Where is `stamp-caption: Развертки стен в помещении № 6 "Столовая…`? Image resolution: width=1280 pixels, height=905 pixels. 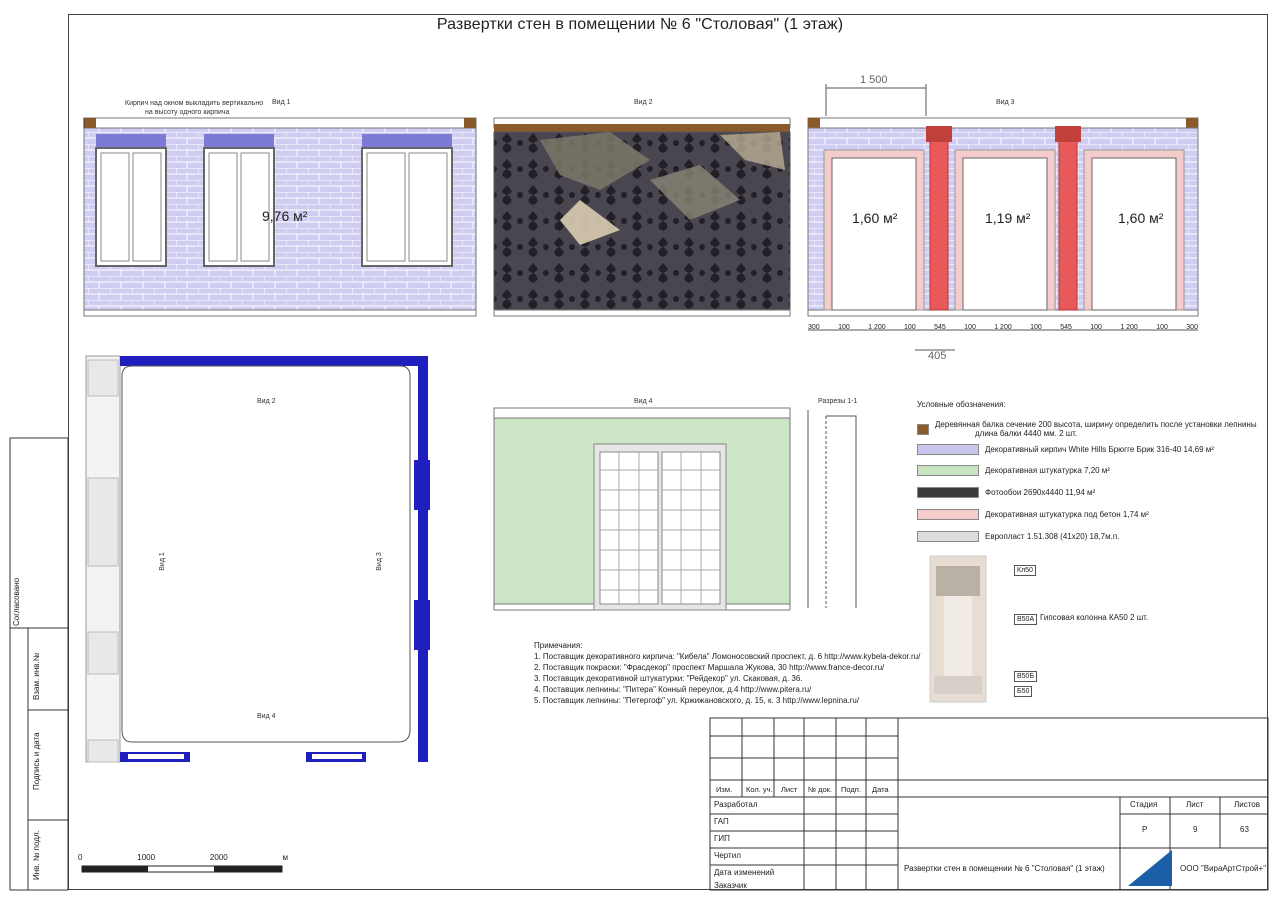
stamp-caption: Развертки стен в помещении № 6 "Столовая… is located at coordinates (1004, 868).